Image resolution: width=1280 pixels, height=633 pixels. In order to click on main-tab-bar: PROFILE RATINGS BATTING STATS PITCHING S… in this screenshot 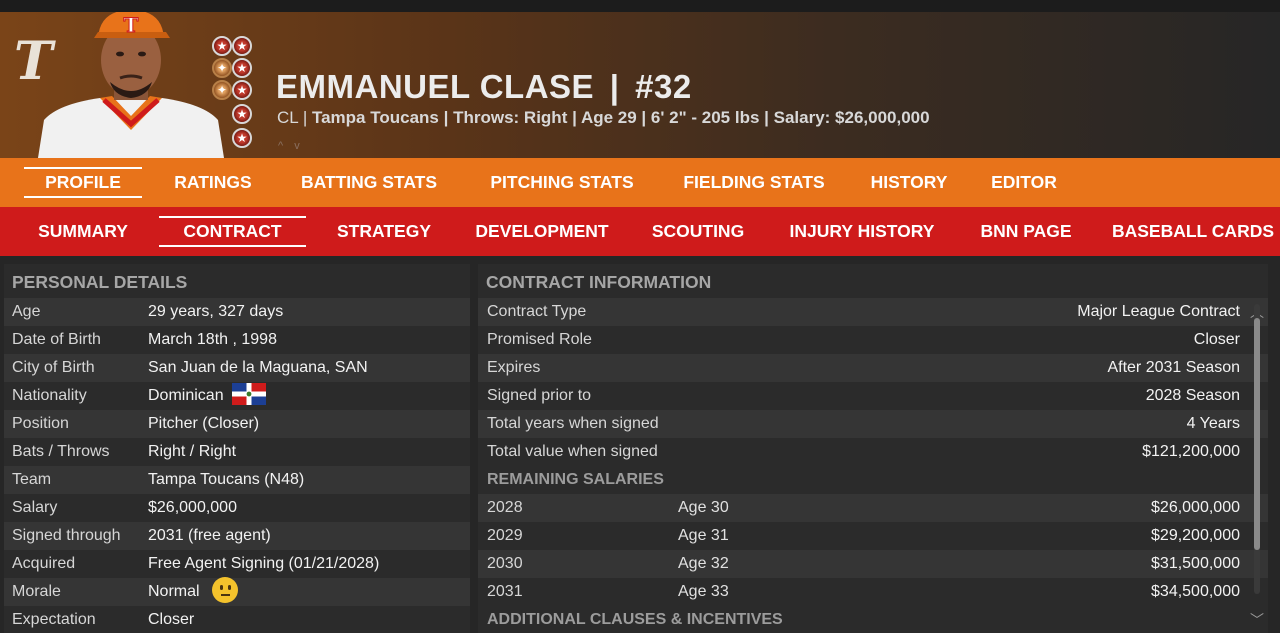, I will do `click(640, 182)`.